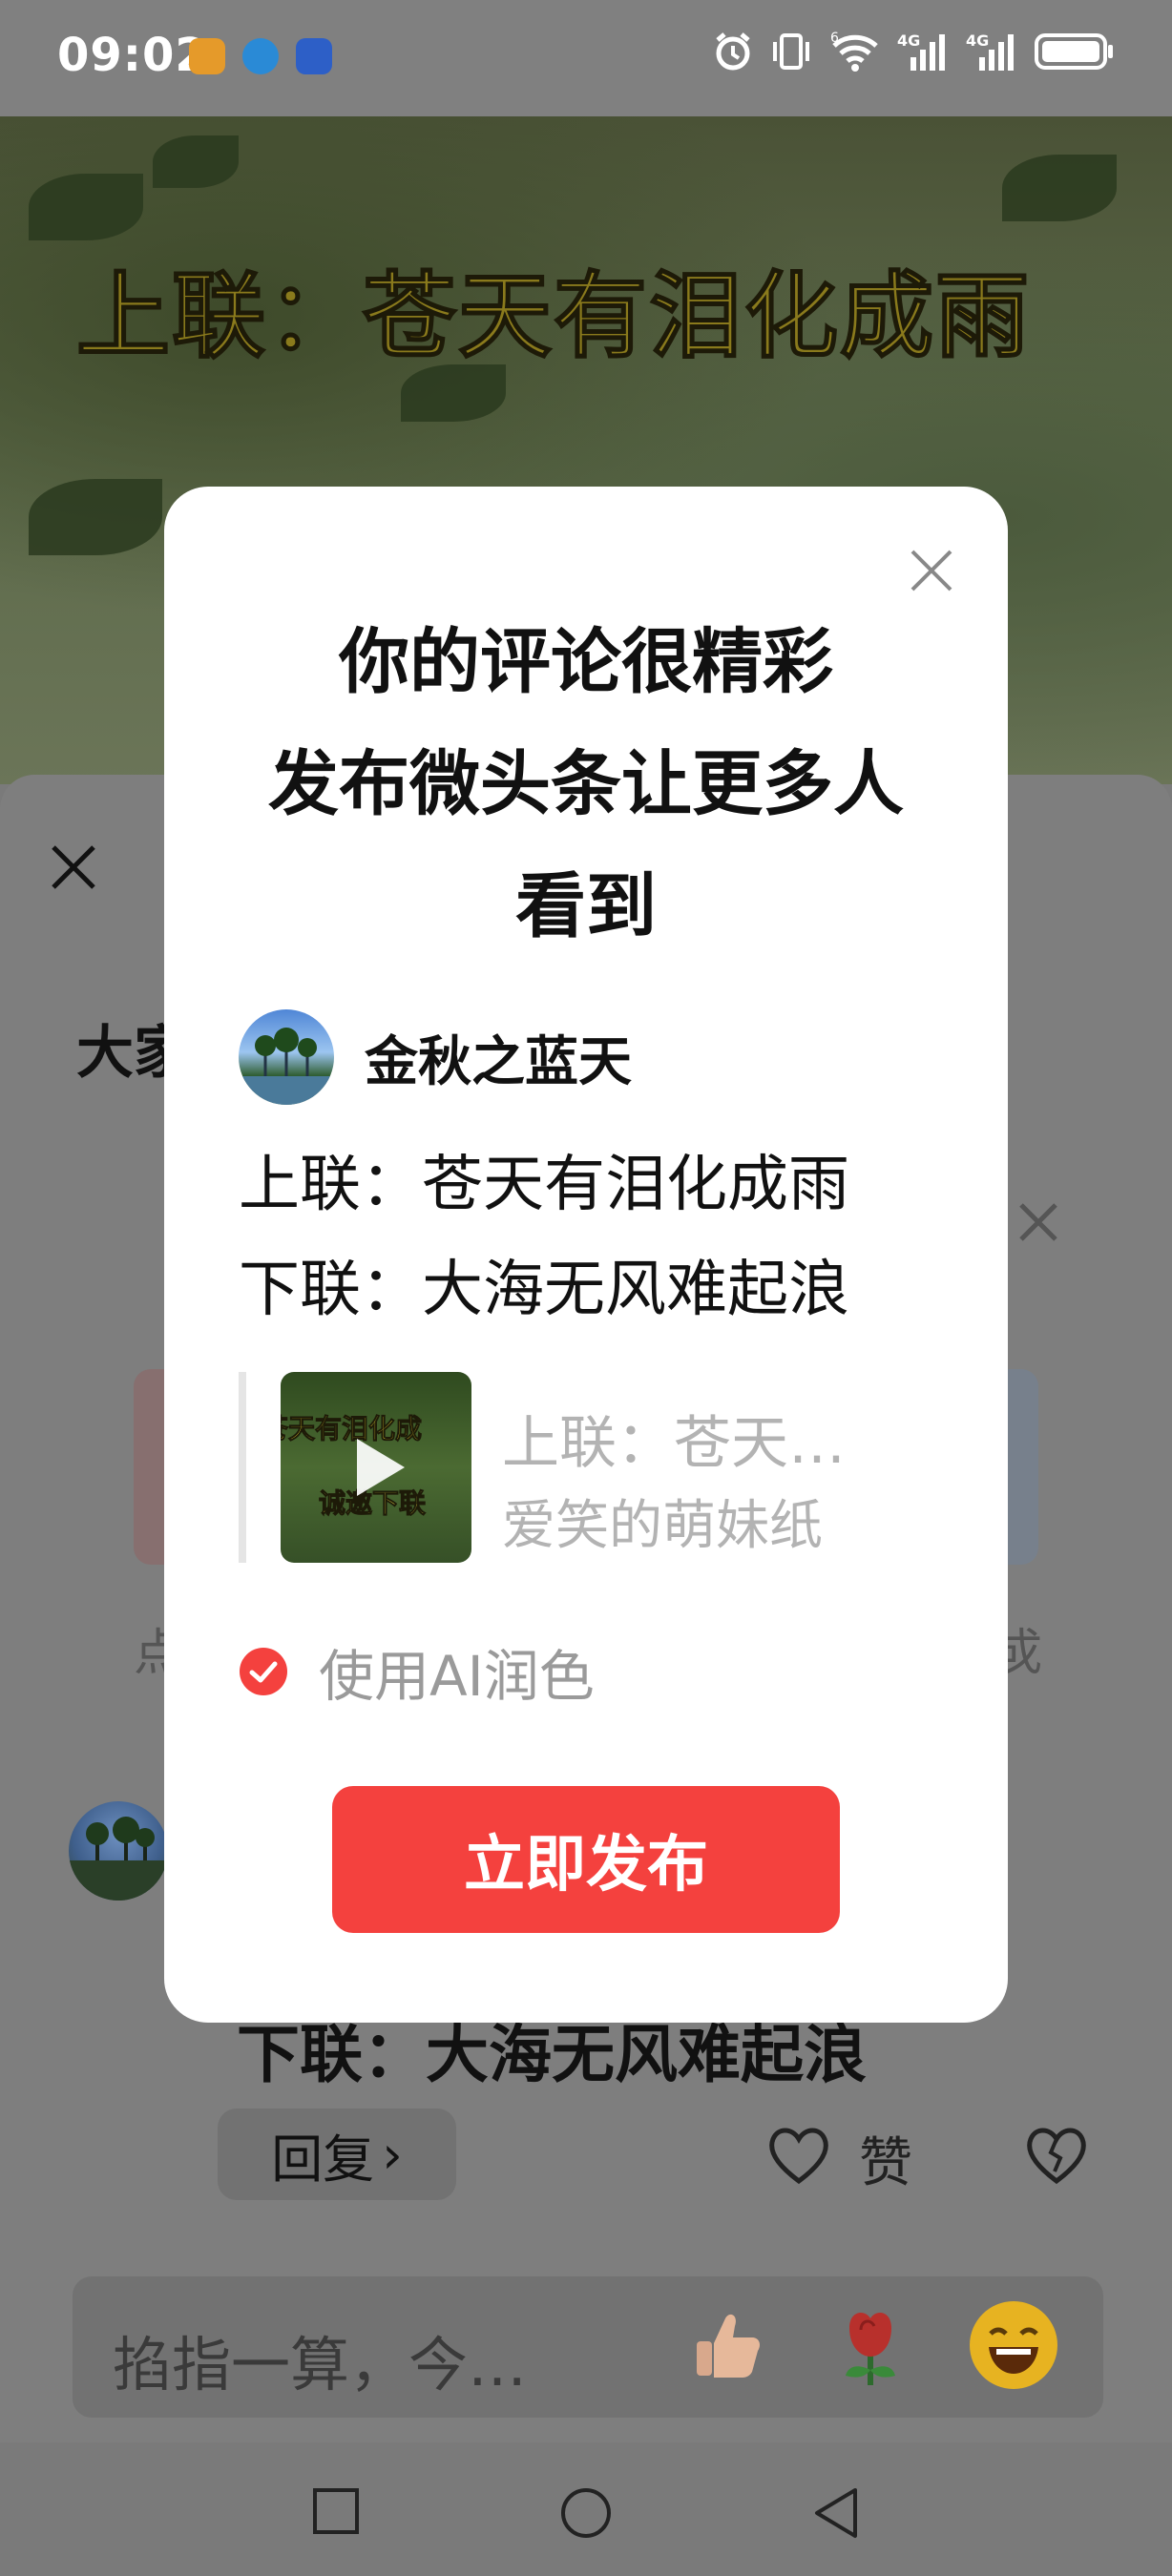 The height and width of the screenshot is (2576, 1172). I want to click on navigation-bar, so click(586, 2509).